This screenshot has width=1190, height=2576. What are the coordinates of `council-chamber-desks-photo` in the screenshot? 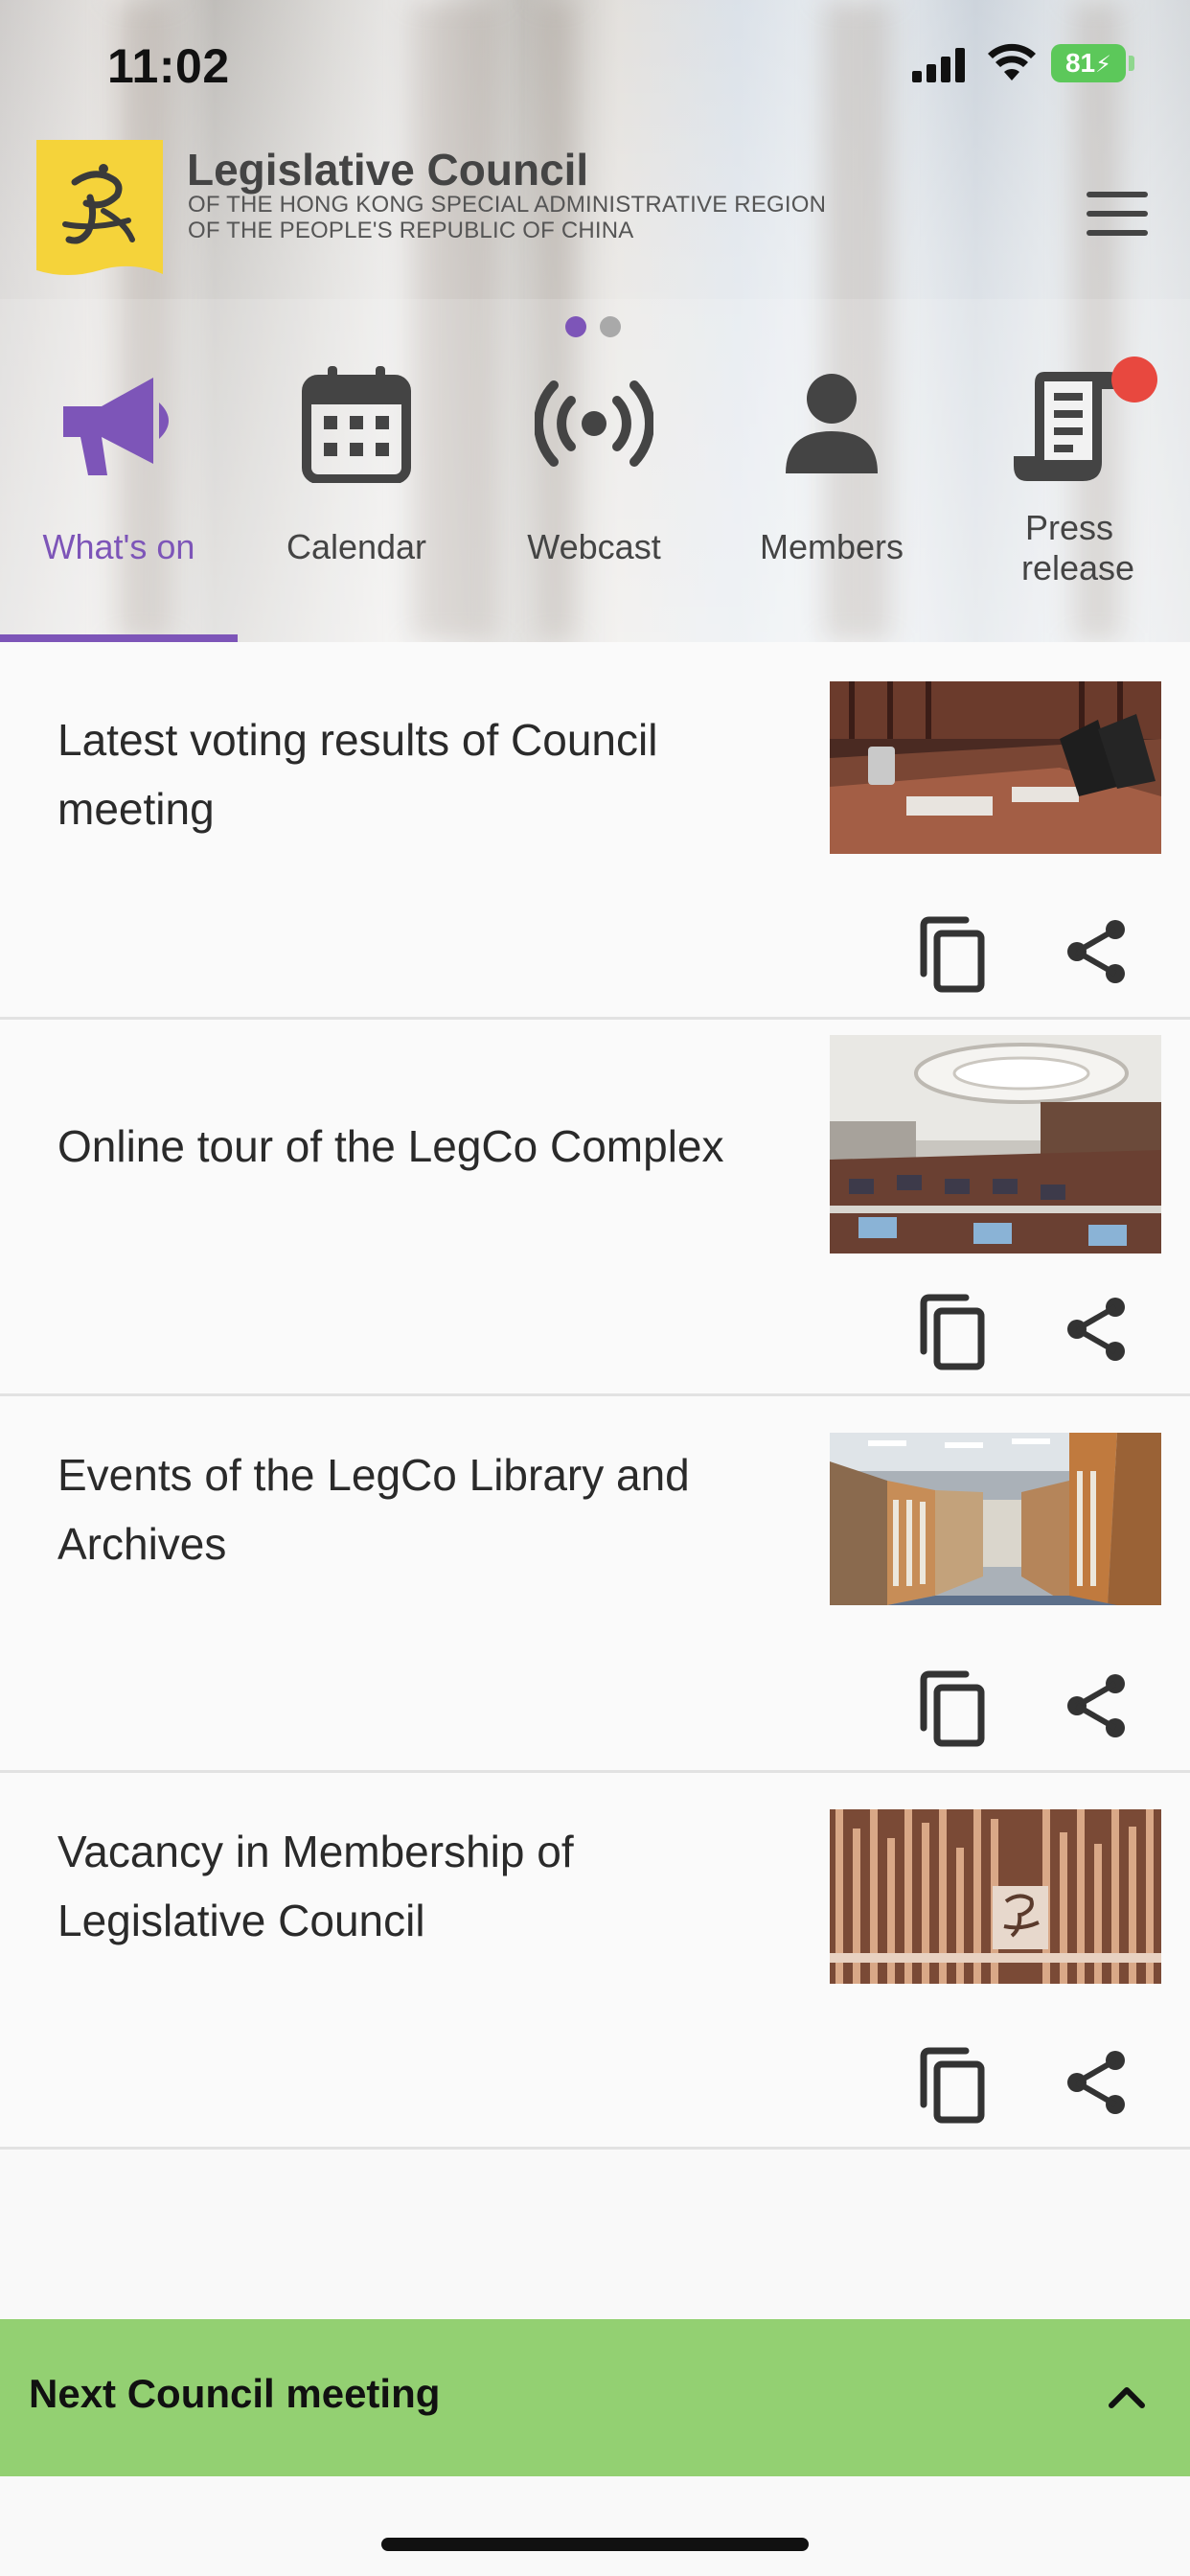 It's located at (996, 767).